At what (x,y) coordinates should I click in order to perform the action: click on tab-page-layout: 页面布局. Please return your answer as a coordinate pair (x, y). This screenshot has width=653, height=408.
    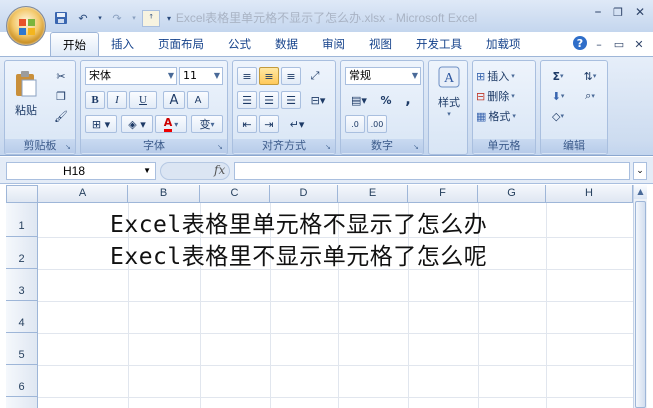
    Looking at the image, I should click on (181, 44).